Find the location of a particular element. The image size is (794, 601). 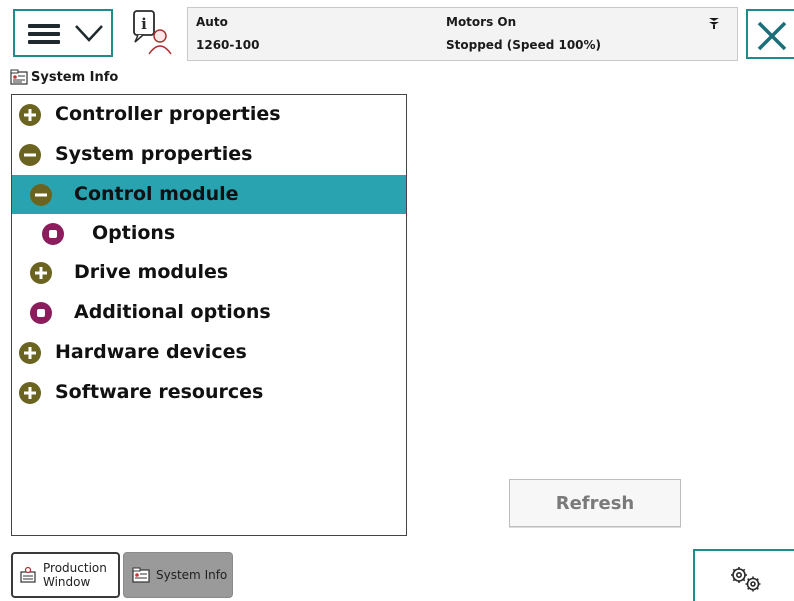

tree-item-label: Hardware devices is located at coordinates (151, 352).